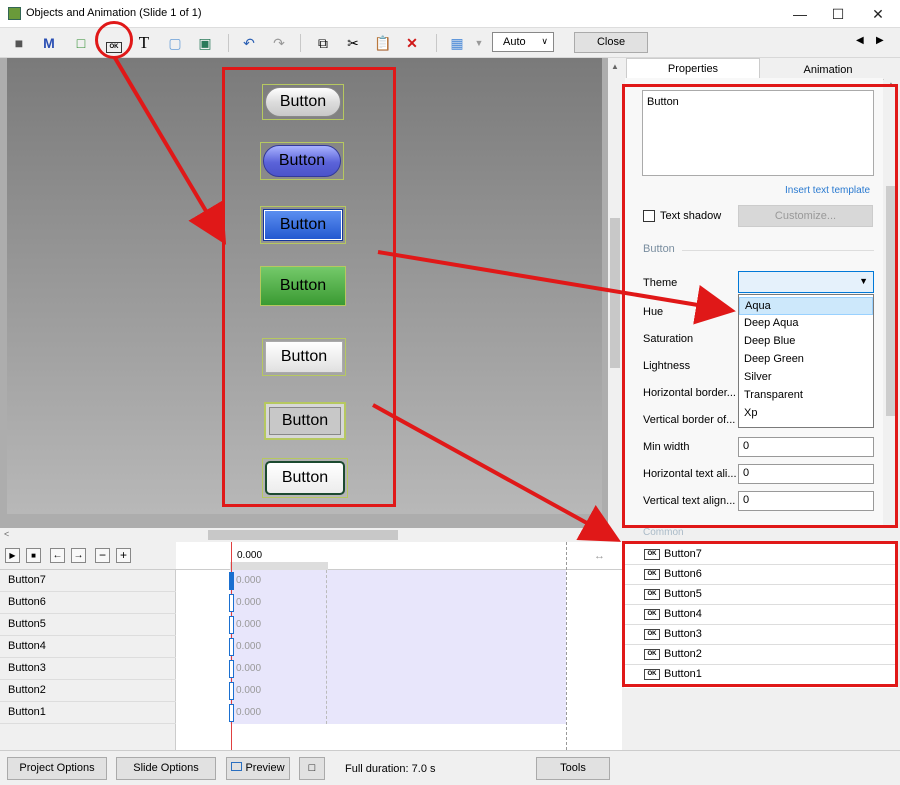 Image resolution: width=900 pixels, height=785 pixels. I want to click on arrow-canvas-to-theme, so click(556, 287).